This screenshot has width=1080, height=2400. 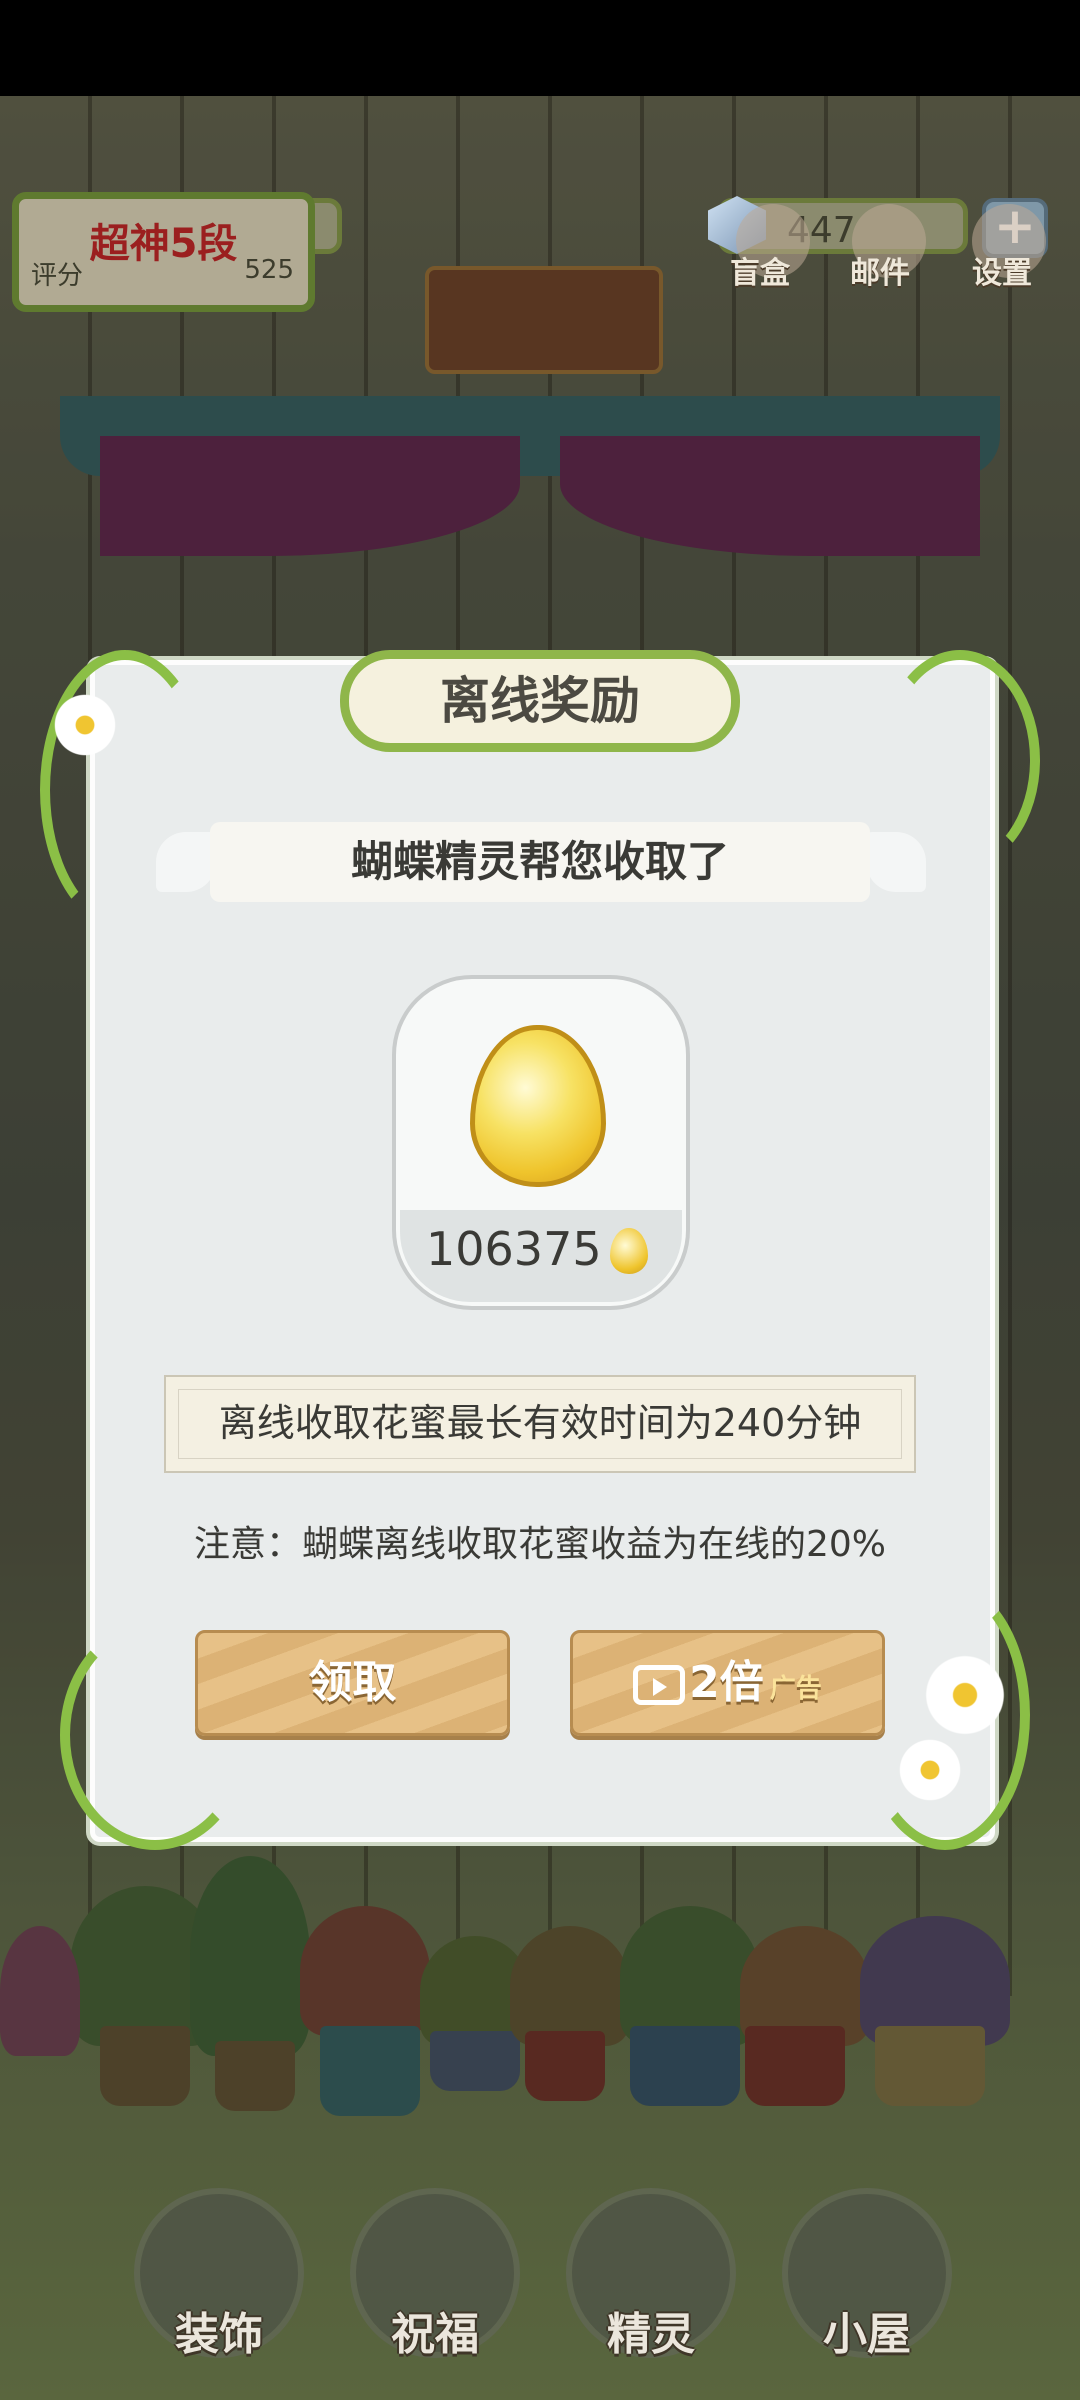 I want to click on dialog-title: 离线奖励, so click(x=540, y=701).